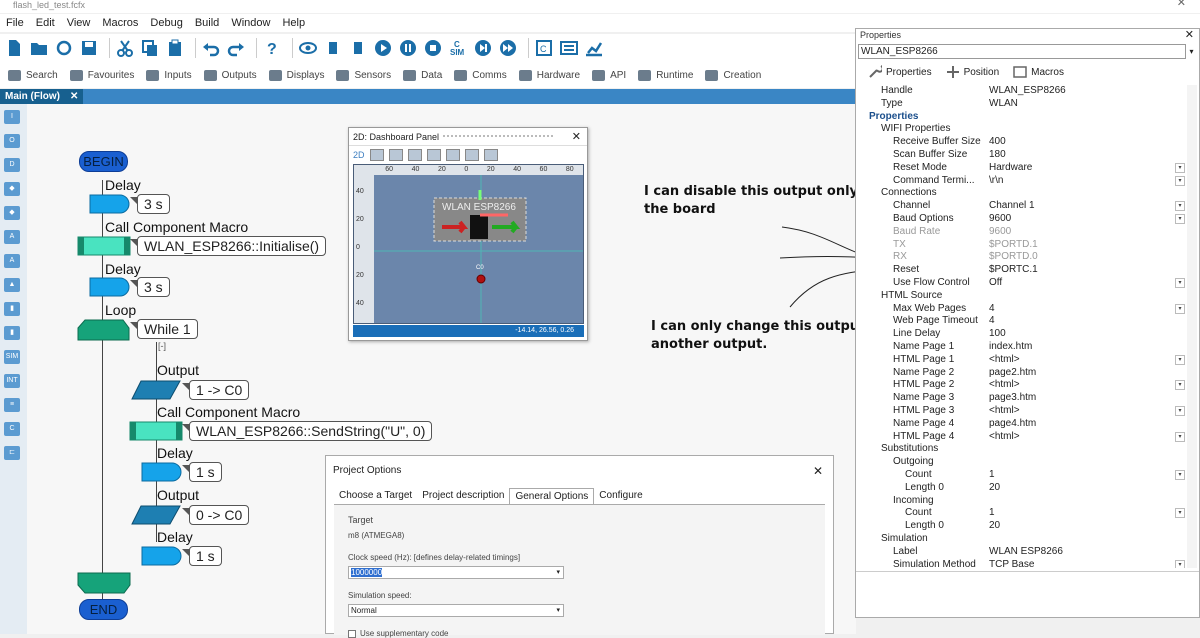  I want to click on property-value: 100, so click(997, 334).